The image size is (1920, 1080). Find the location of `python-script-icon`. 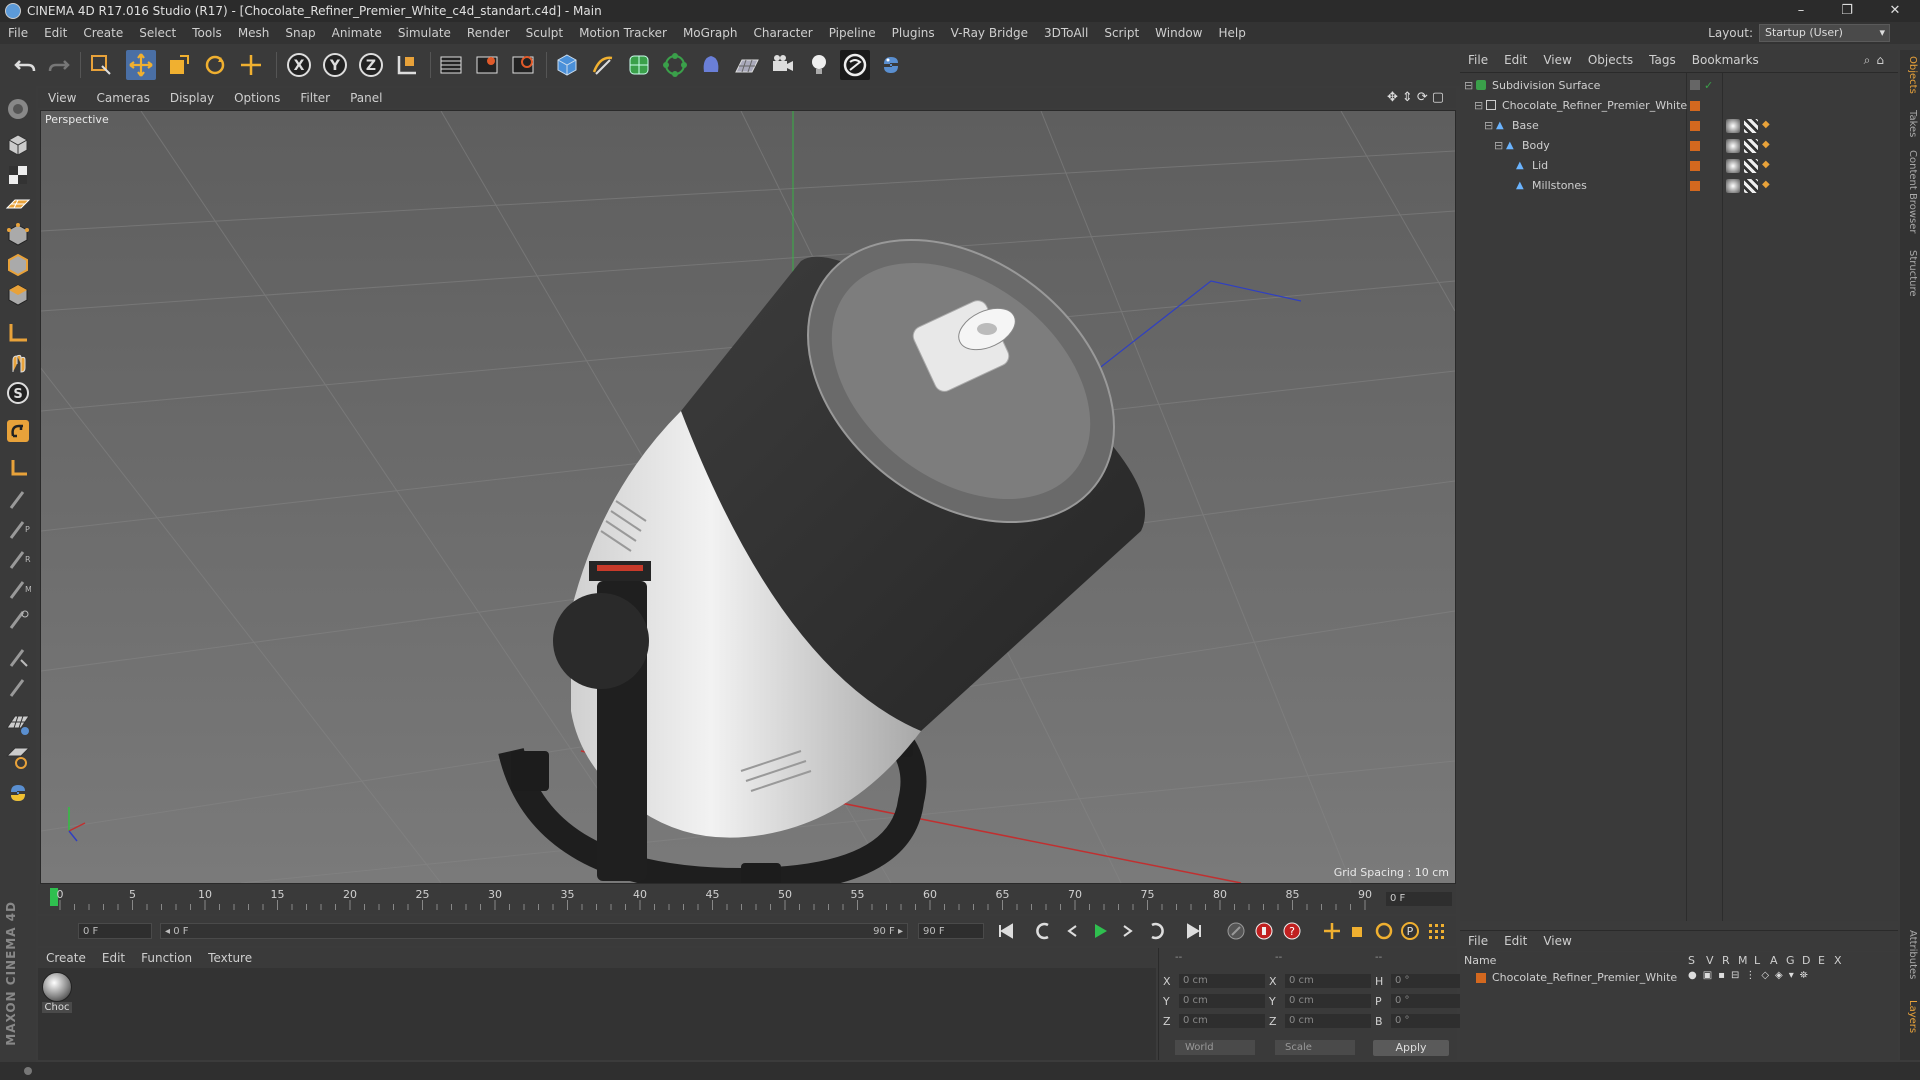

python-script-icon is located at coordinates (18, 793).